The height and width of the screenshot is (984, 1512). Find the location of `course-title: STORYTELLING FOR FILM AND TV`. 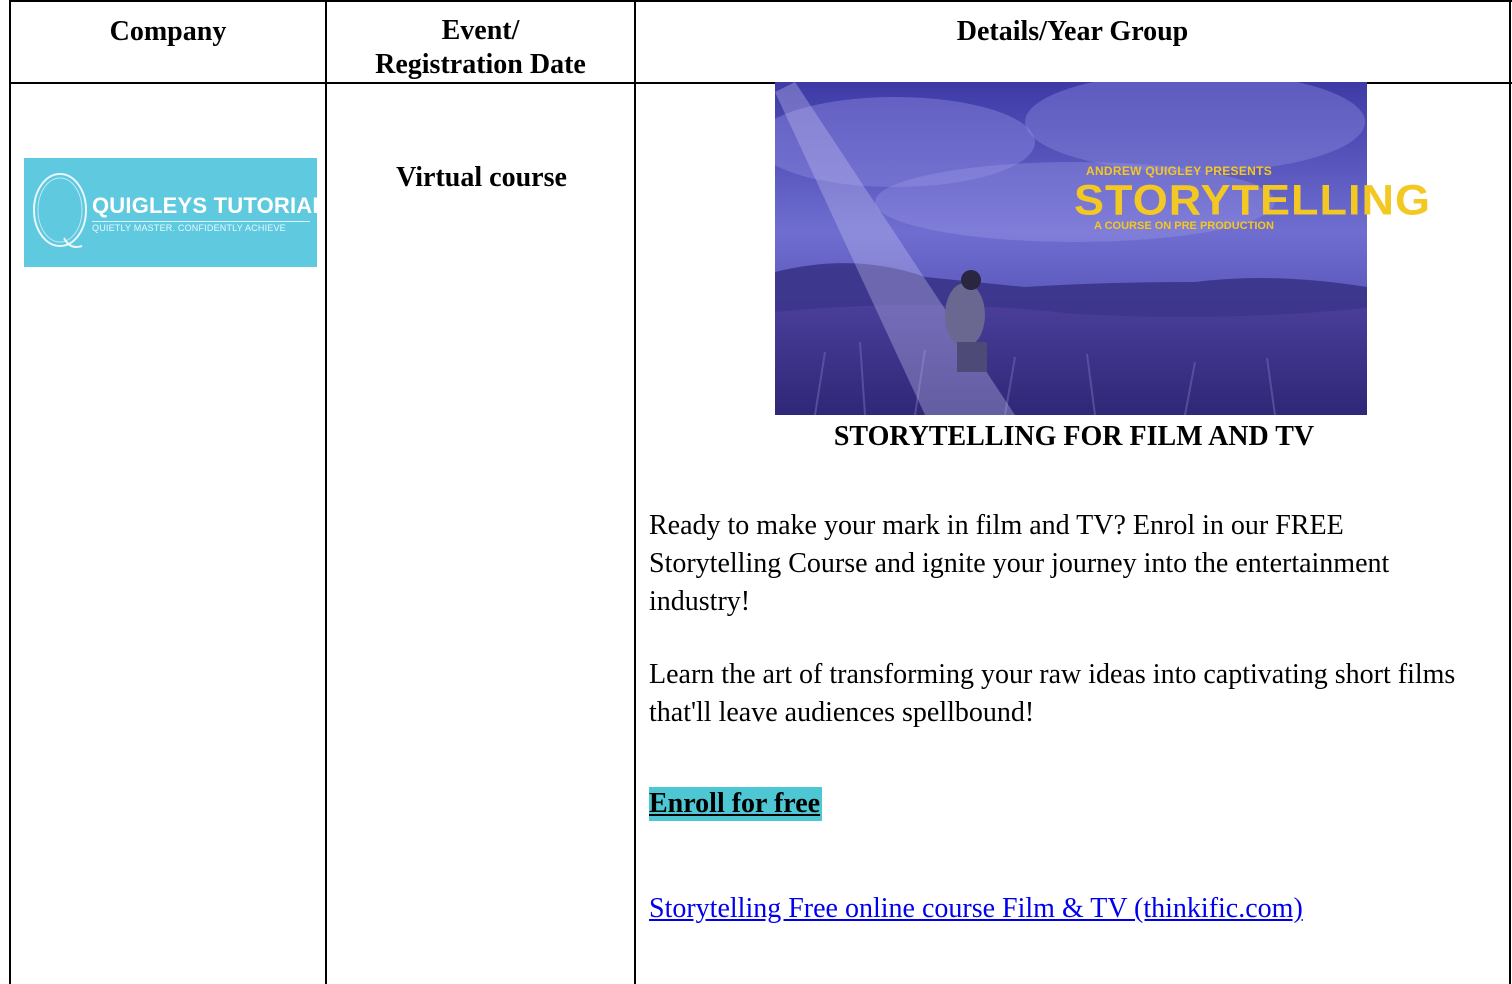

course-title: STORYTELLING FOR FILM AND TV is located at coordinates (1074, 436).